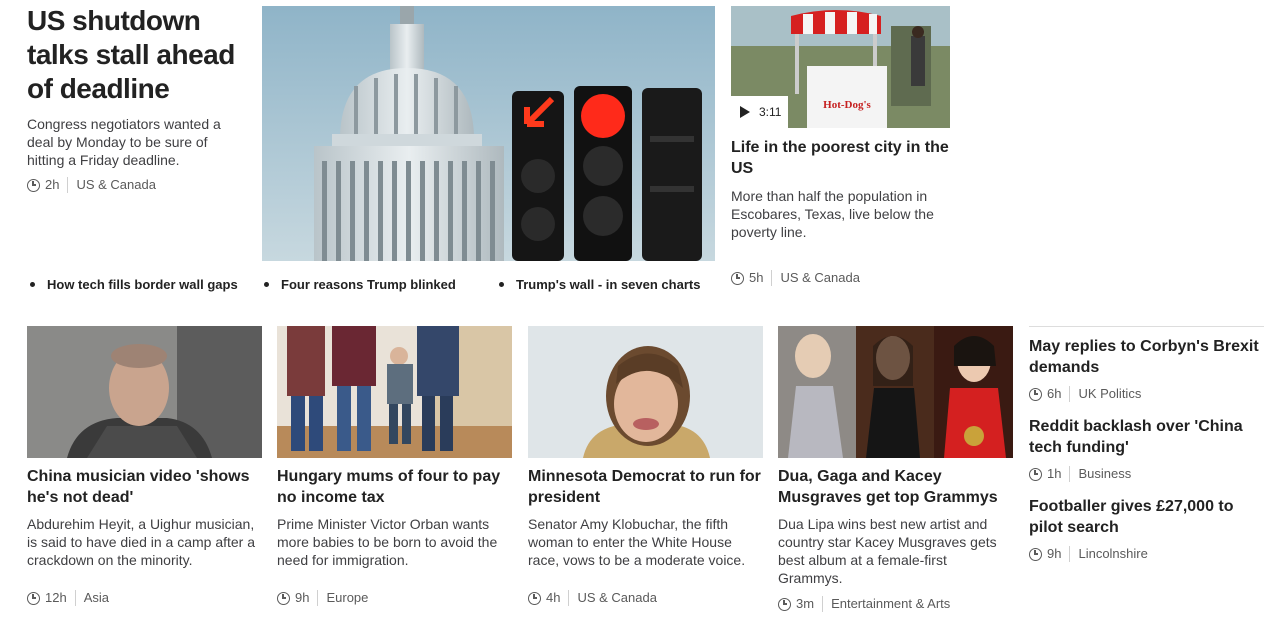 The width and height of the screenshot is (1280, 623). What do you see at coordinates (142, 284) in the screenshot?
I see `related-link: How tech fills border wall gaps` at bounding box center [142, 284].